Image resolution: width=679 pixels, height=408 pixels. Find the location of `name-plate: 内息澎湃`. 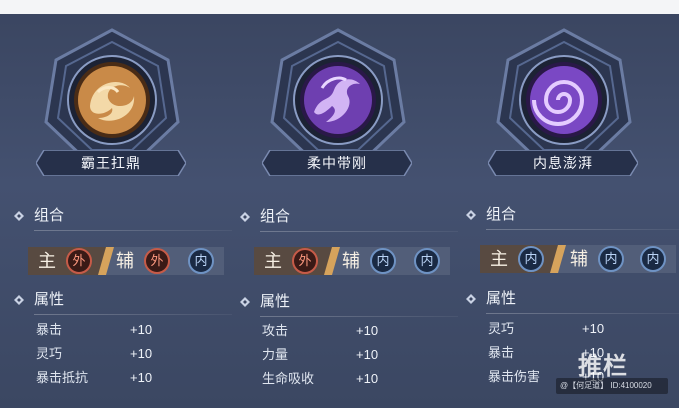

name-plate: 内息澎湃 is located at coordinates (563, 163).